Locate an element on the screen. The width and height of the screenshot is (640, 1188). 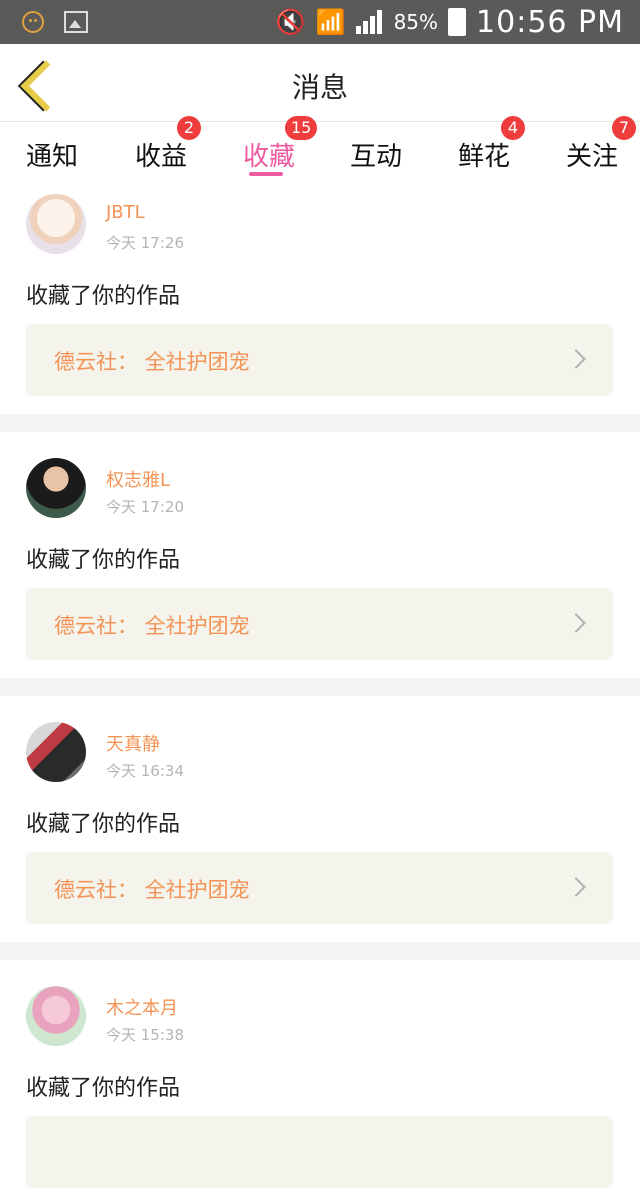
tab-earnings: 收益 is located at coordinates (161, 154).